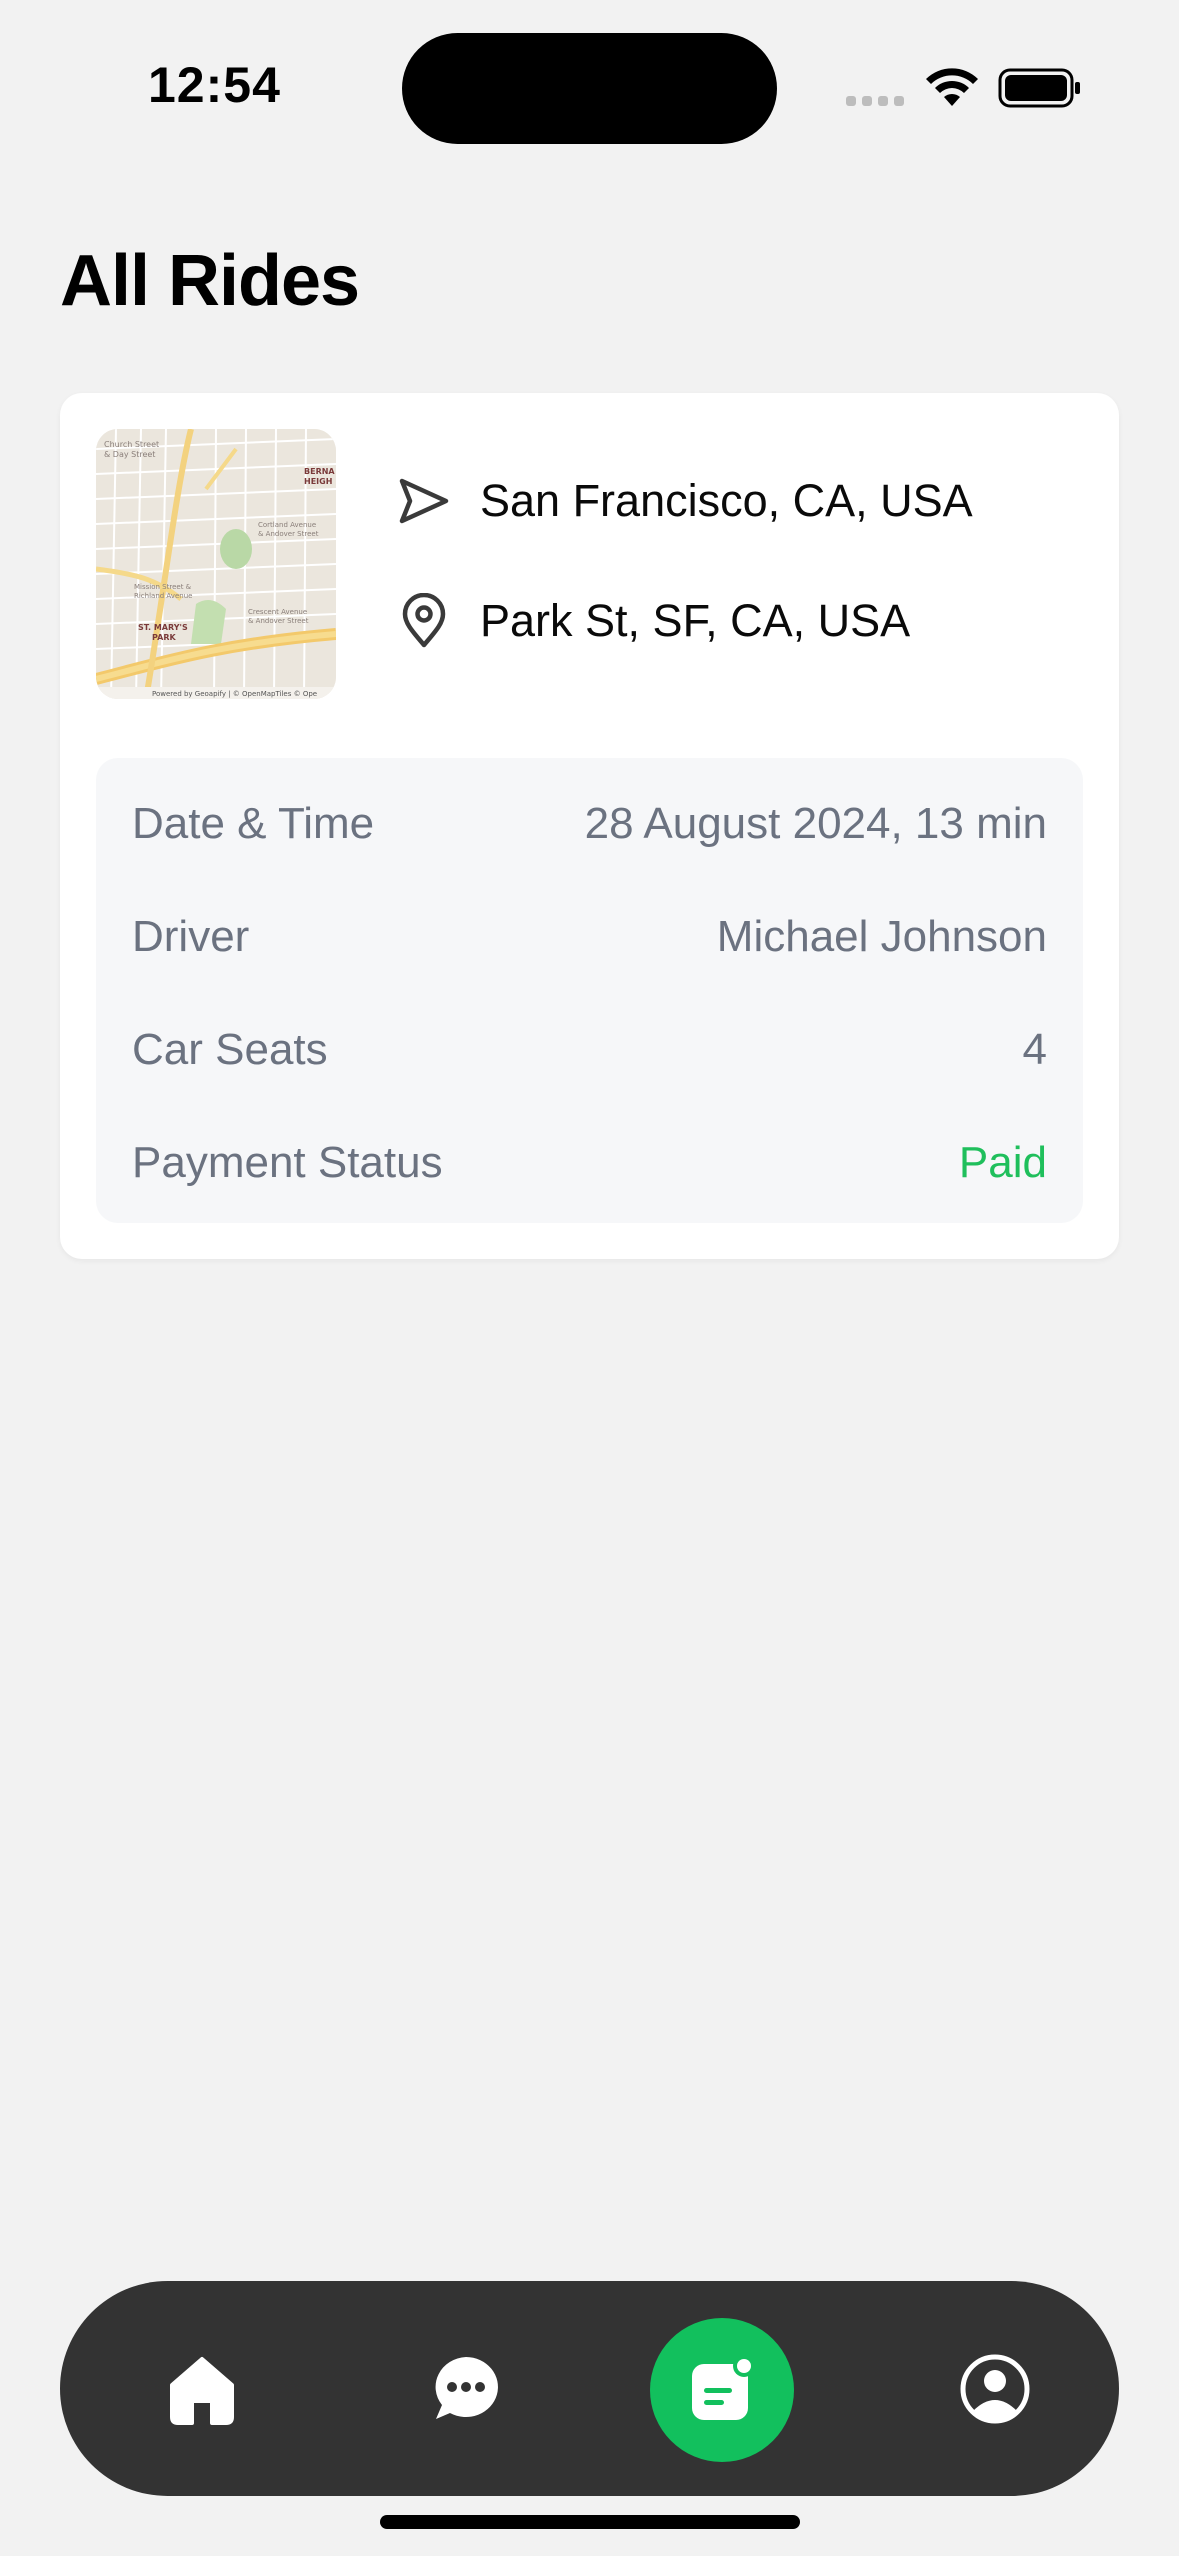 The width and height of the screenshot is (1179, 2556). Describe the element at coordinates (214, 85) in the screenshot. I see `status-time: 12:54` at that location.